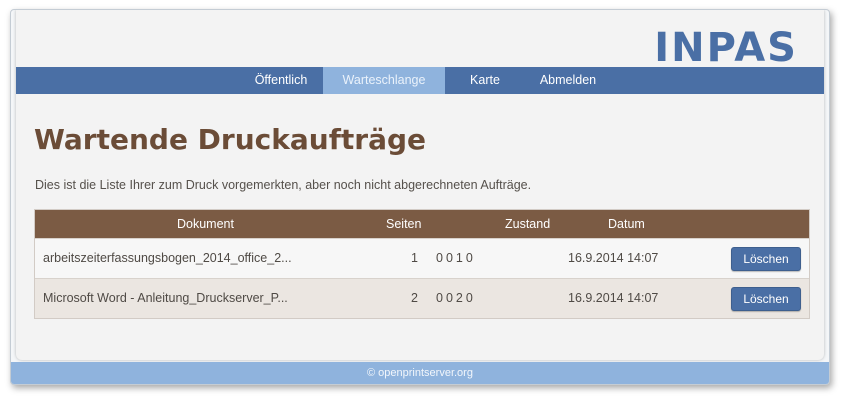 Image resolution: width=847 pixels, height=401 pixels. Describe the element at coordinates (205, 224) in the screenshot. I see `header-document: Dokument` at that location.